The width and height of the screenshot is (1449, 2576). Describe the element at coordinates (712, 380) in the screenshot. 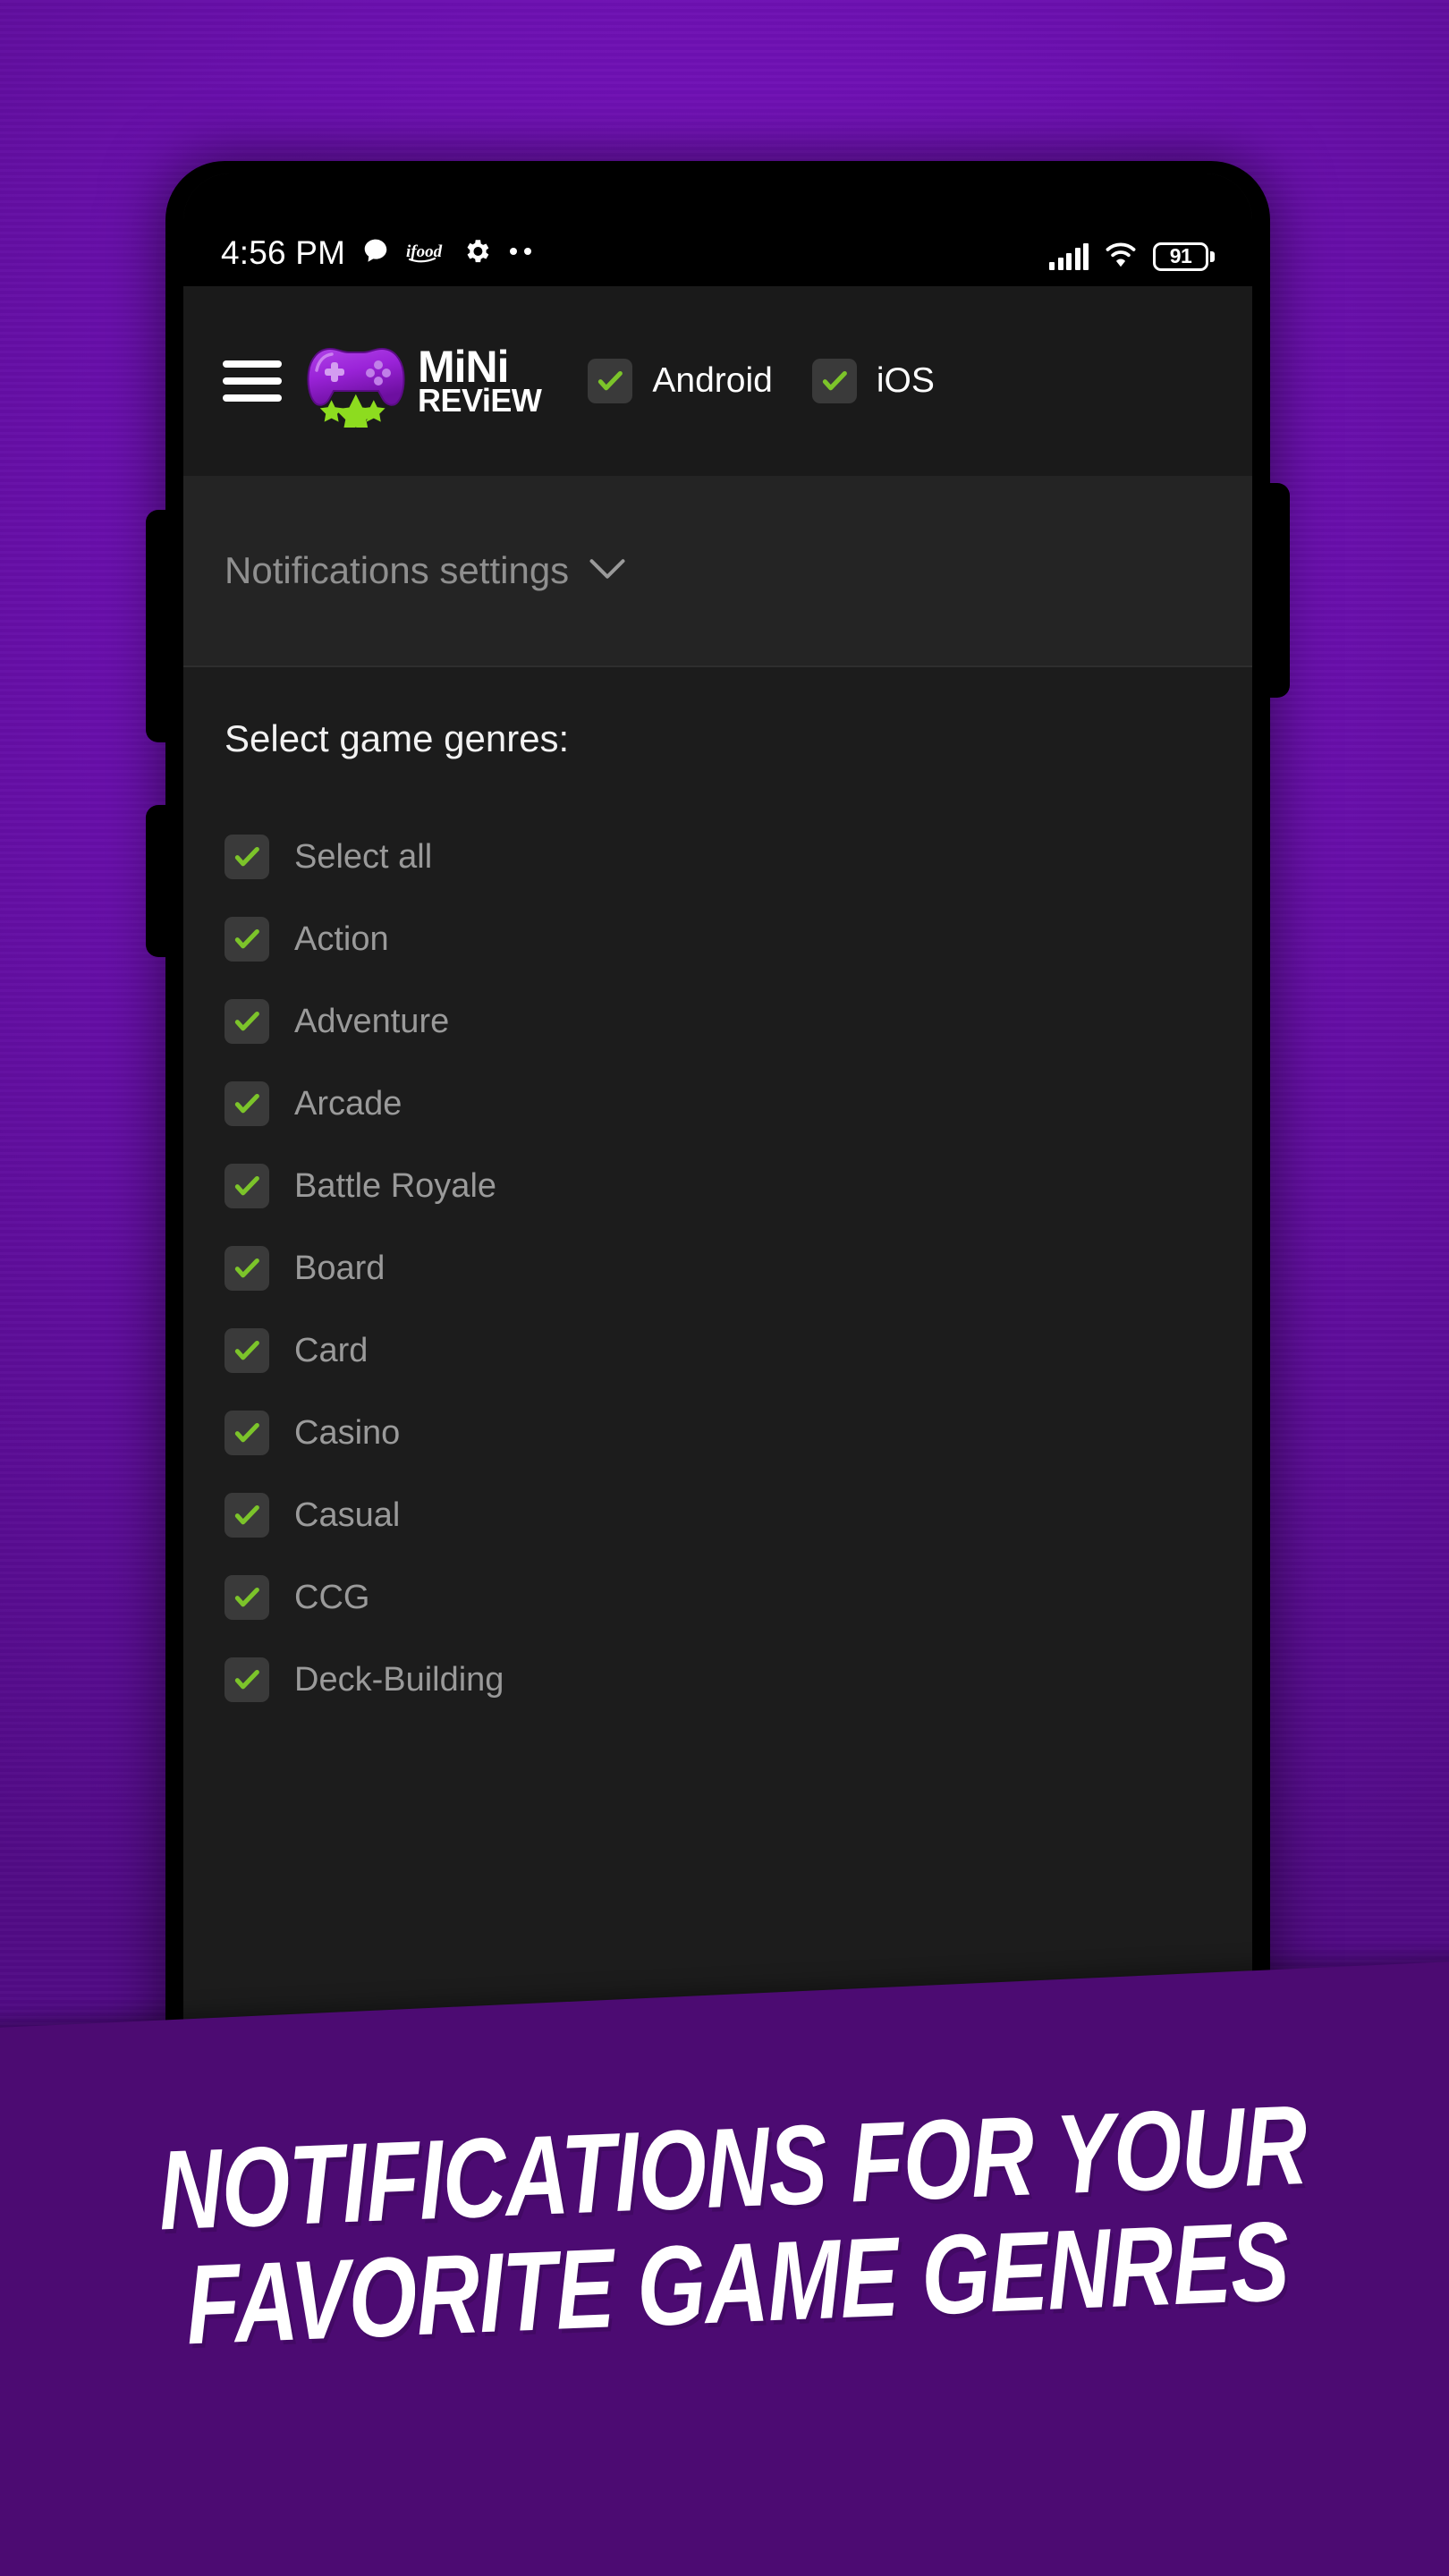

I see `platform-label-android: Android` at that location.